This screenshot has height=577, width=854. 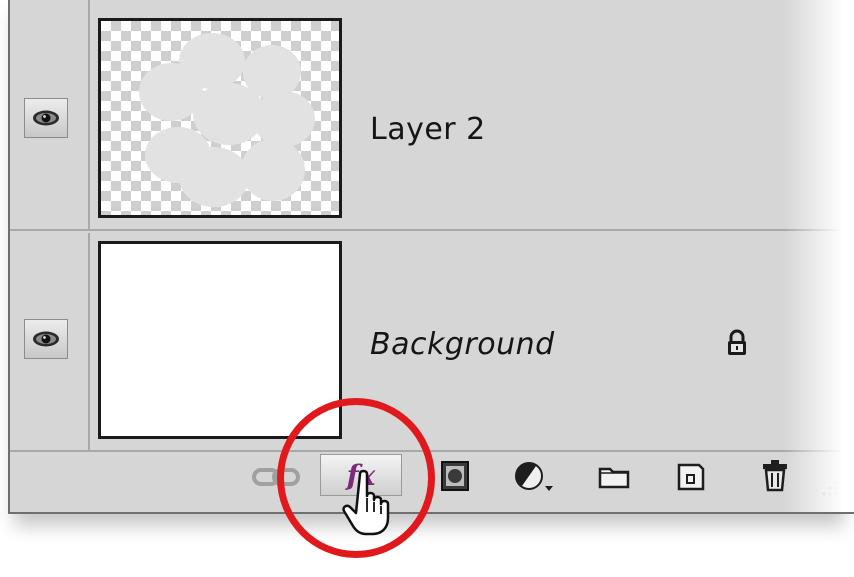 I want to click on layer-name: Layer 2, so click(x=428, y=129).